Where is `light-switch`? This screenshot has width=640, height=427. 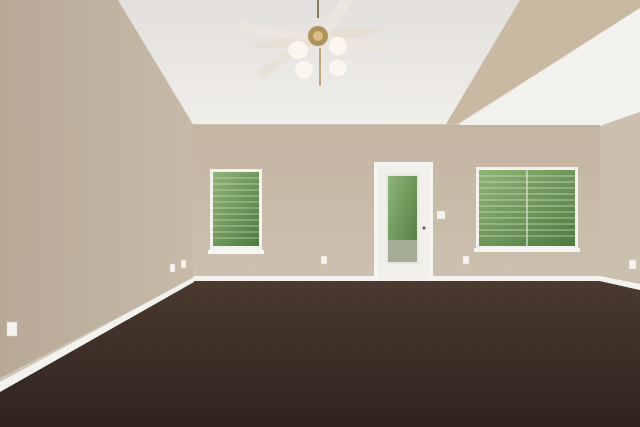 light-switch is located at coordinates (441, 215).